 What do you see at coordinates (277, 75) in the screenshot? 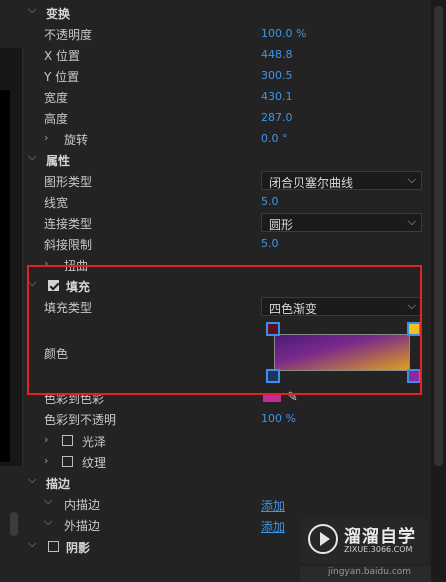
I see `y-position-value: 300.5` at bounding box center [277, 75].